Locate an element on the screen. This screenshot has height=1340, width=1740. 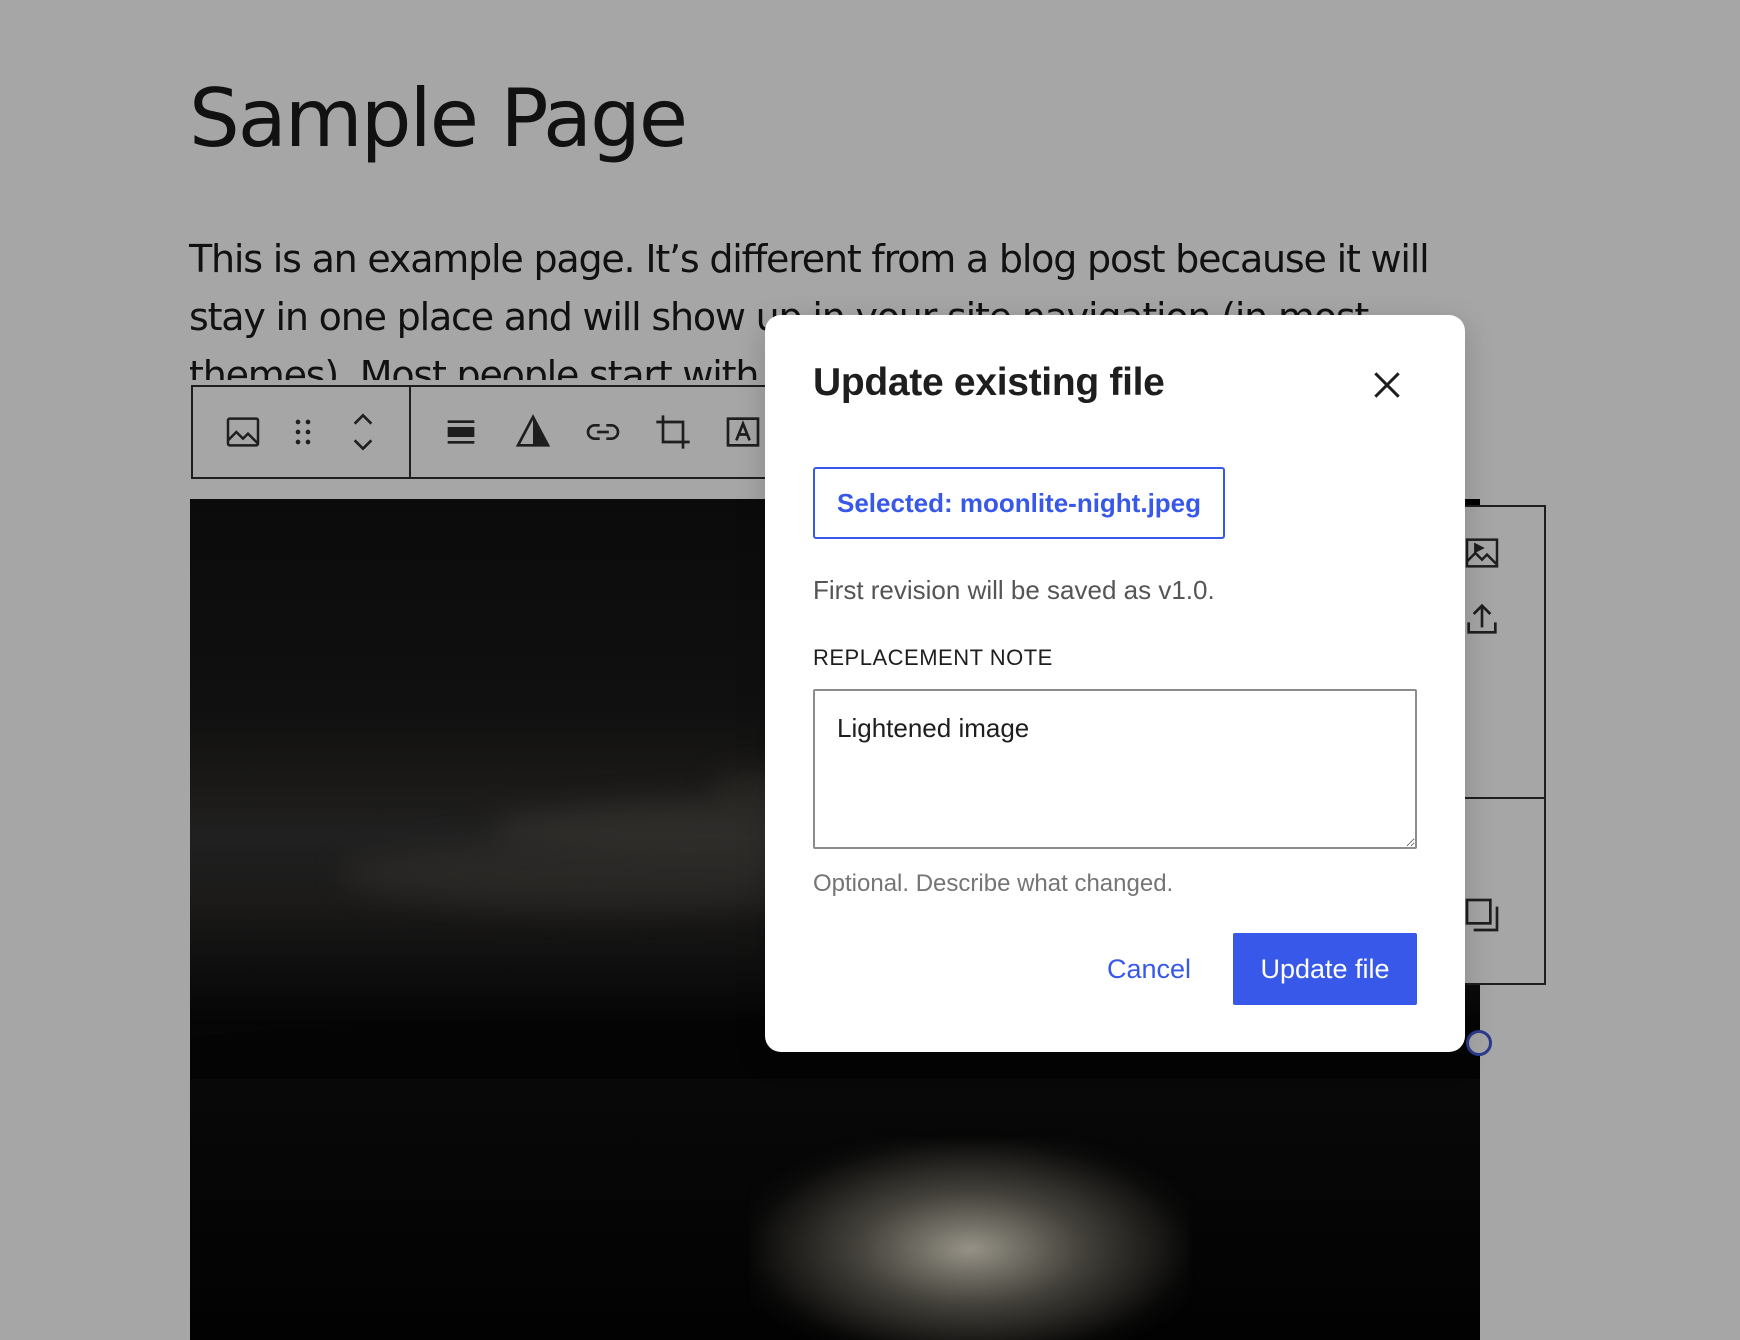
duotone-icon is located at coordinates (533, 432).